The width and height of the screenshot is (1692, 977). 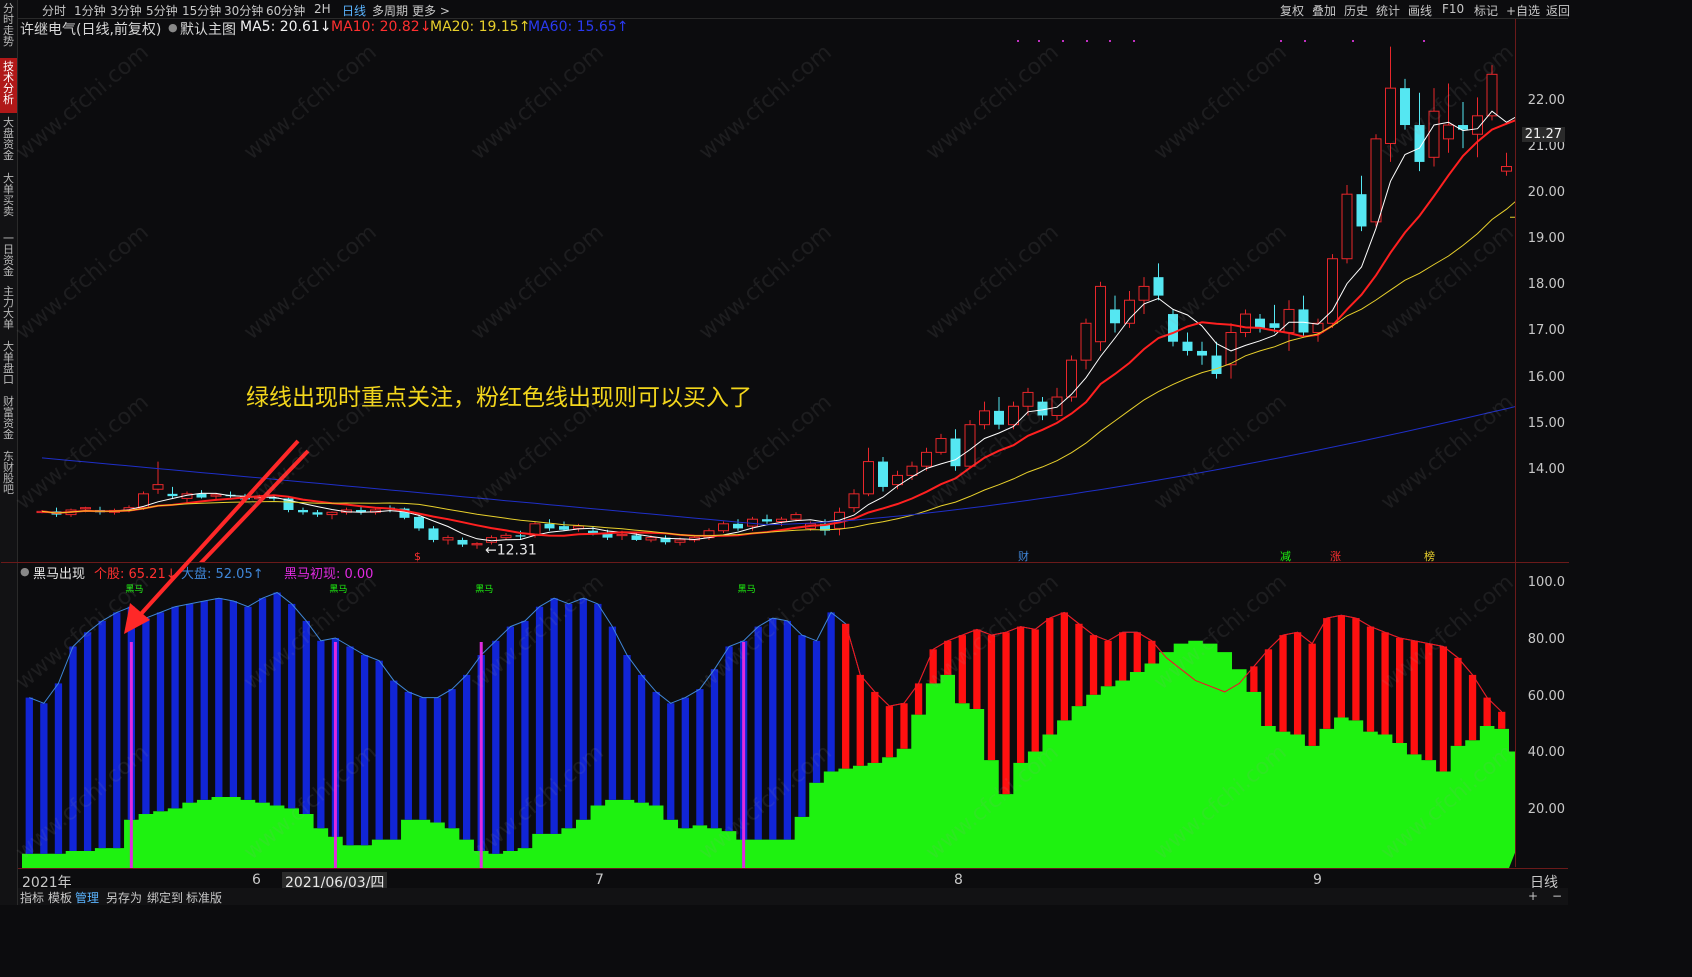 I want to click on event-marker: 榜, so click(x=1429, y=556).